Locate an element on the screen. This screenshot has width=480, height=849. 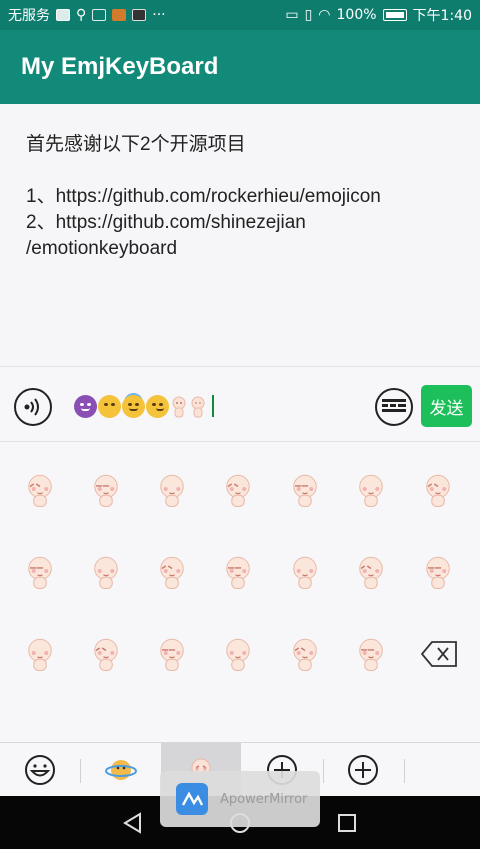
baby-frown-emoji is located at coordinates (438, 571).